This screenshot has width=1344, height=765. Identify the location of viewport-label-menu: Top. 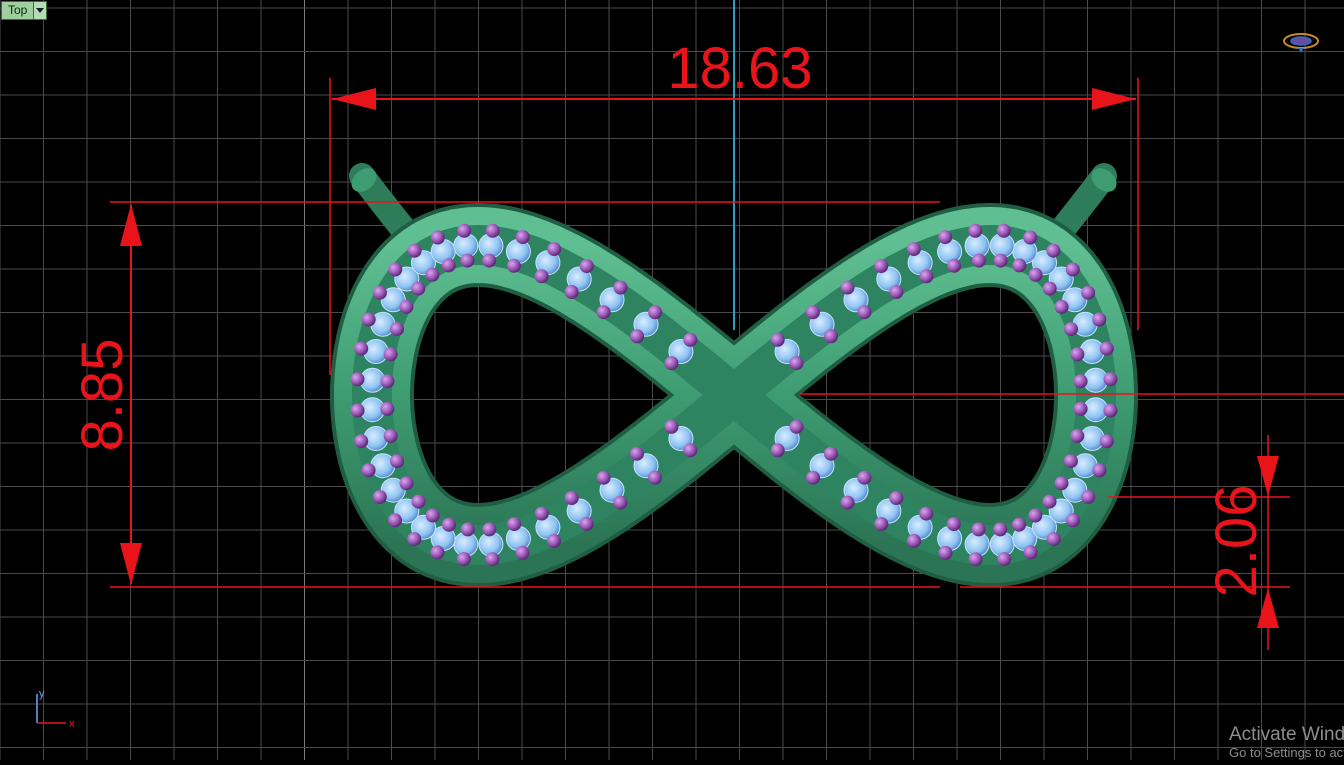
(24, 10).